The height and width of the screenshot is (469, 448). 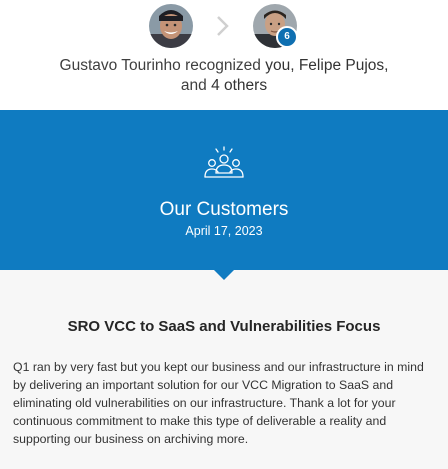 What do you see at coordinates (224, 209) in the screenshot?
I see `award-title: Our Customers` at bounding box center [224, 209].